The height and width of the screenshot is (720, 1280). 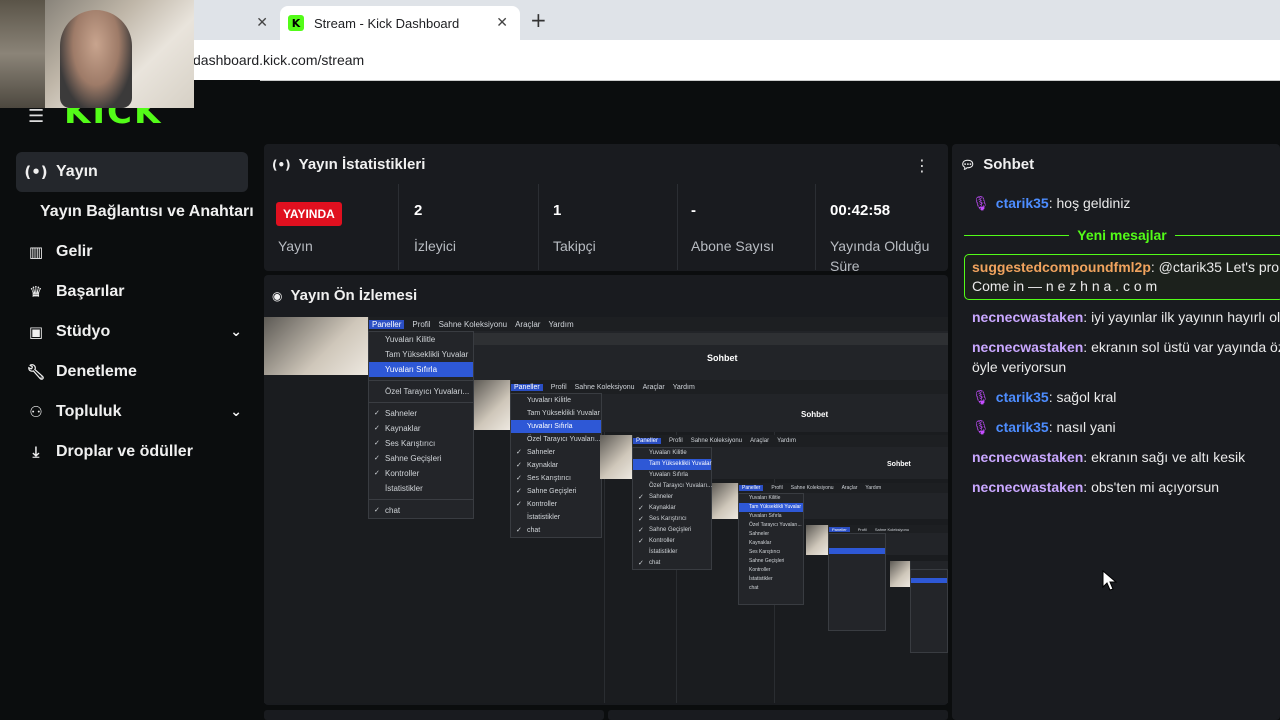 What do you see at coordinates (1082, 397) in the screenshot?
I see `chat-text: : sağol kral` at bounding box center [1082, 397].